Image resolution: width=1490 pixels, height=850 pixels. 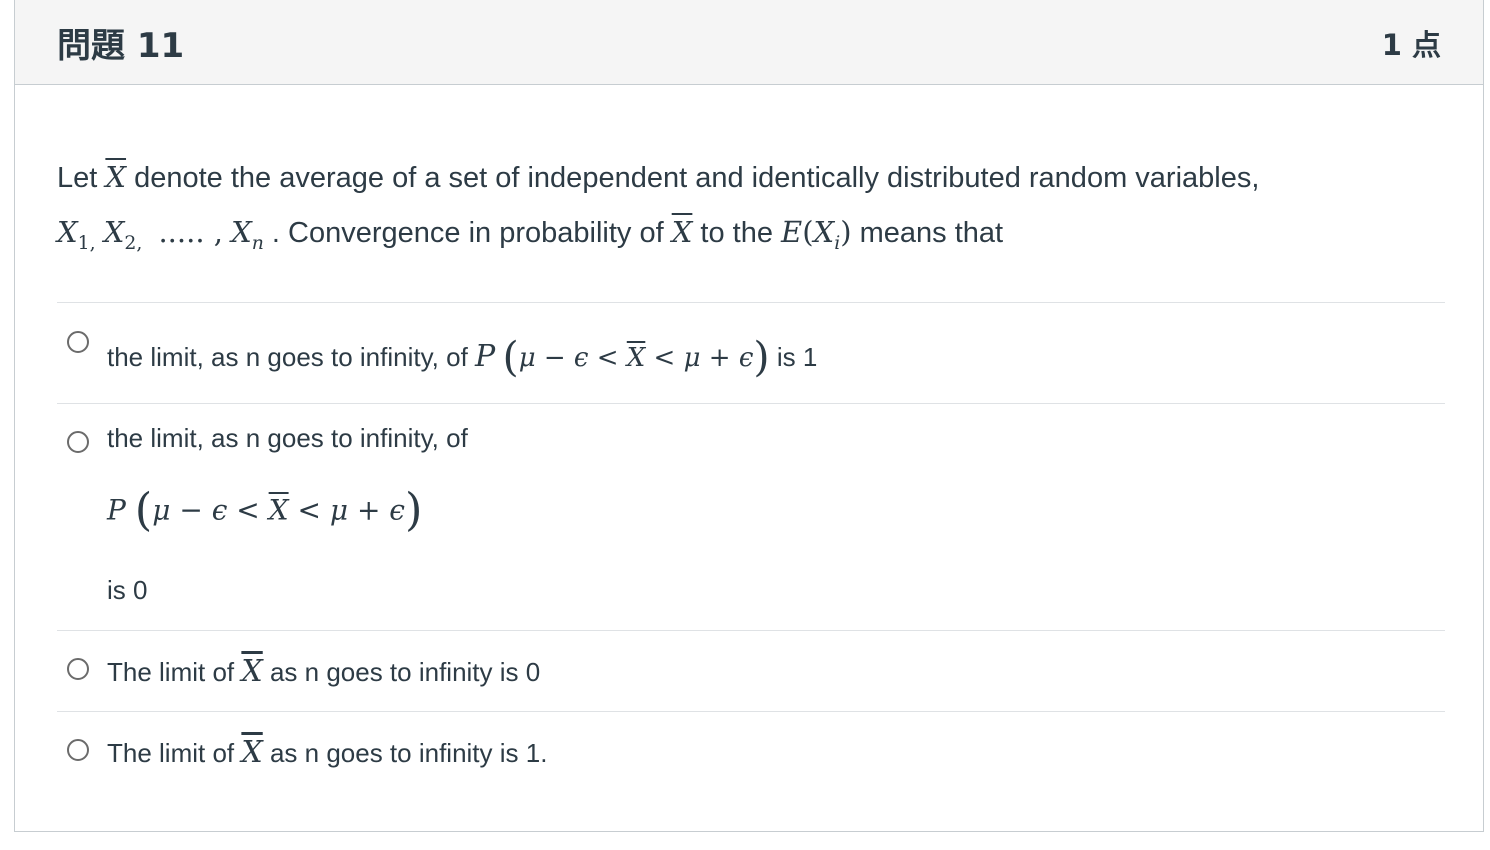 What do you see at coordinates (257, 243) in the screenshot?
I see `xn-subscript: n` at bounding box center [257, 243].